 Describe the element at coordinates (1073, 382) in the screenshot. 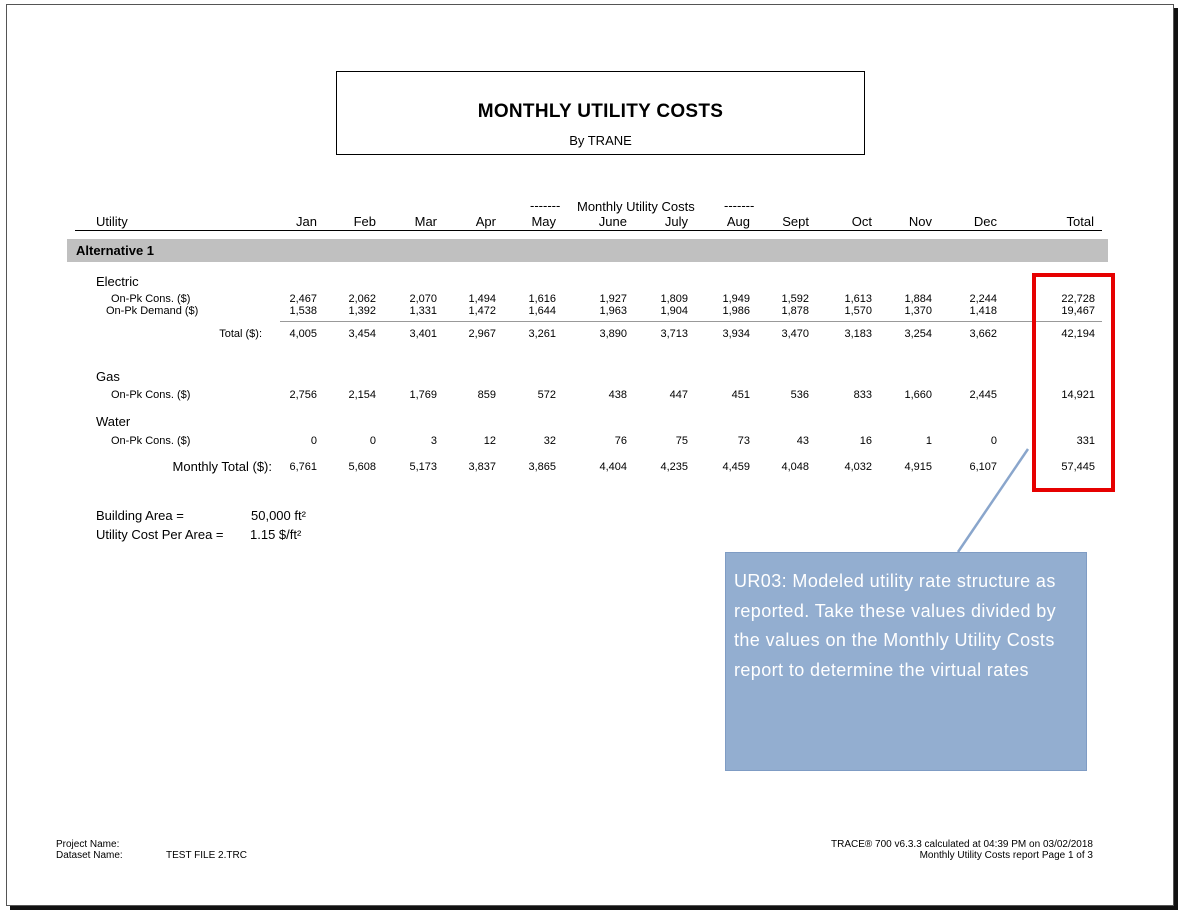

I see `totals-highlight-frame` at that location.